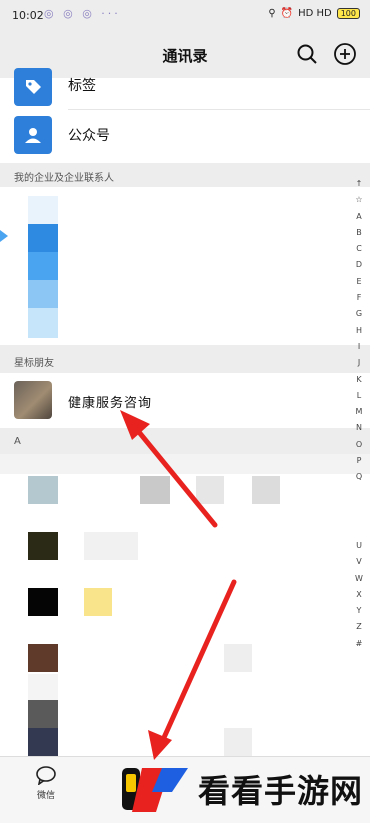 Image resolution: width=370 pixels, height=823 pixels. Describe the element at coordinates (174, 475) in the screenshot. I see `arrow-to-contact` at that location.